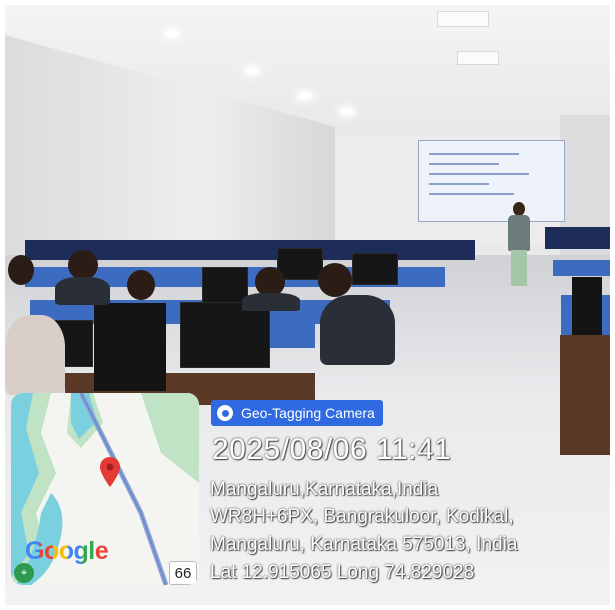  I want to click on instructor-head, so click(519, 209).